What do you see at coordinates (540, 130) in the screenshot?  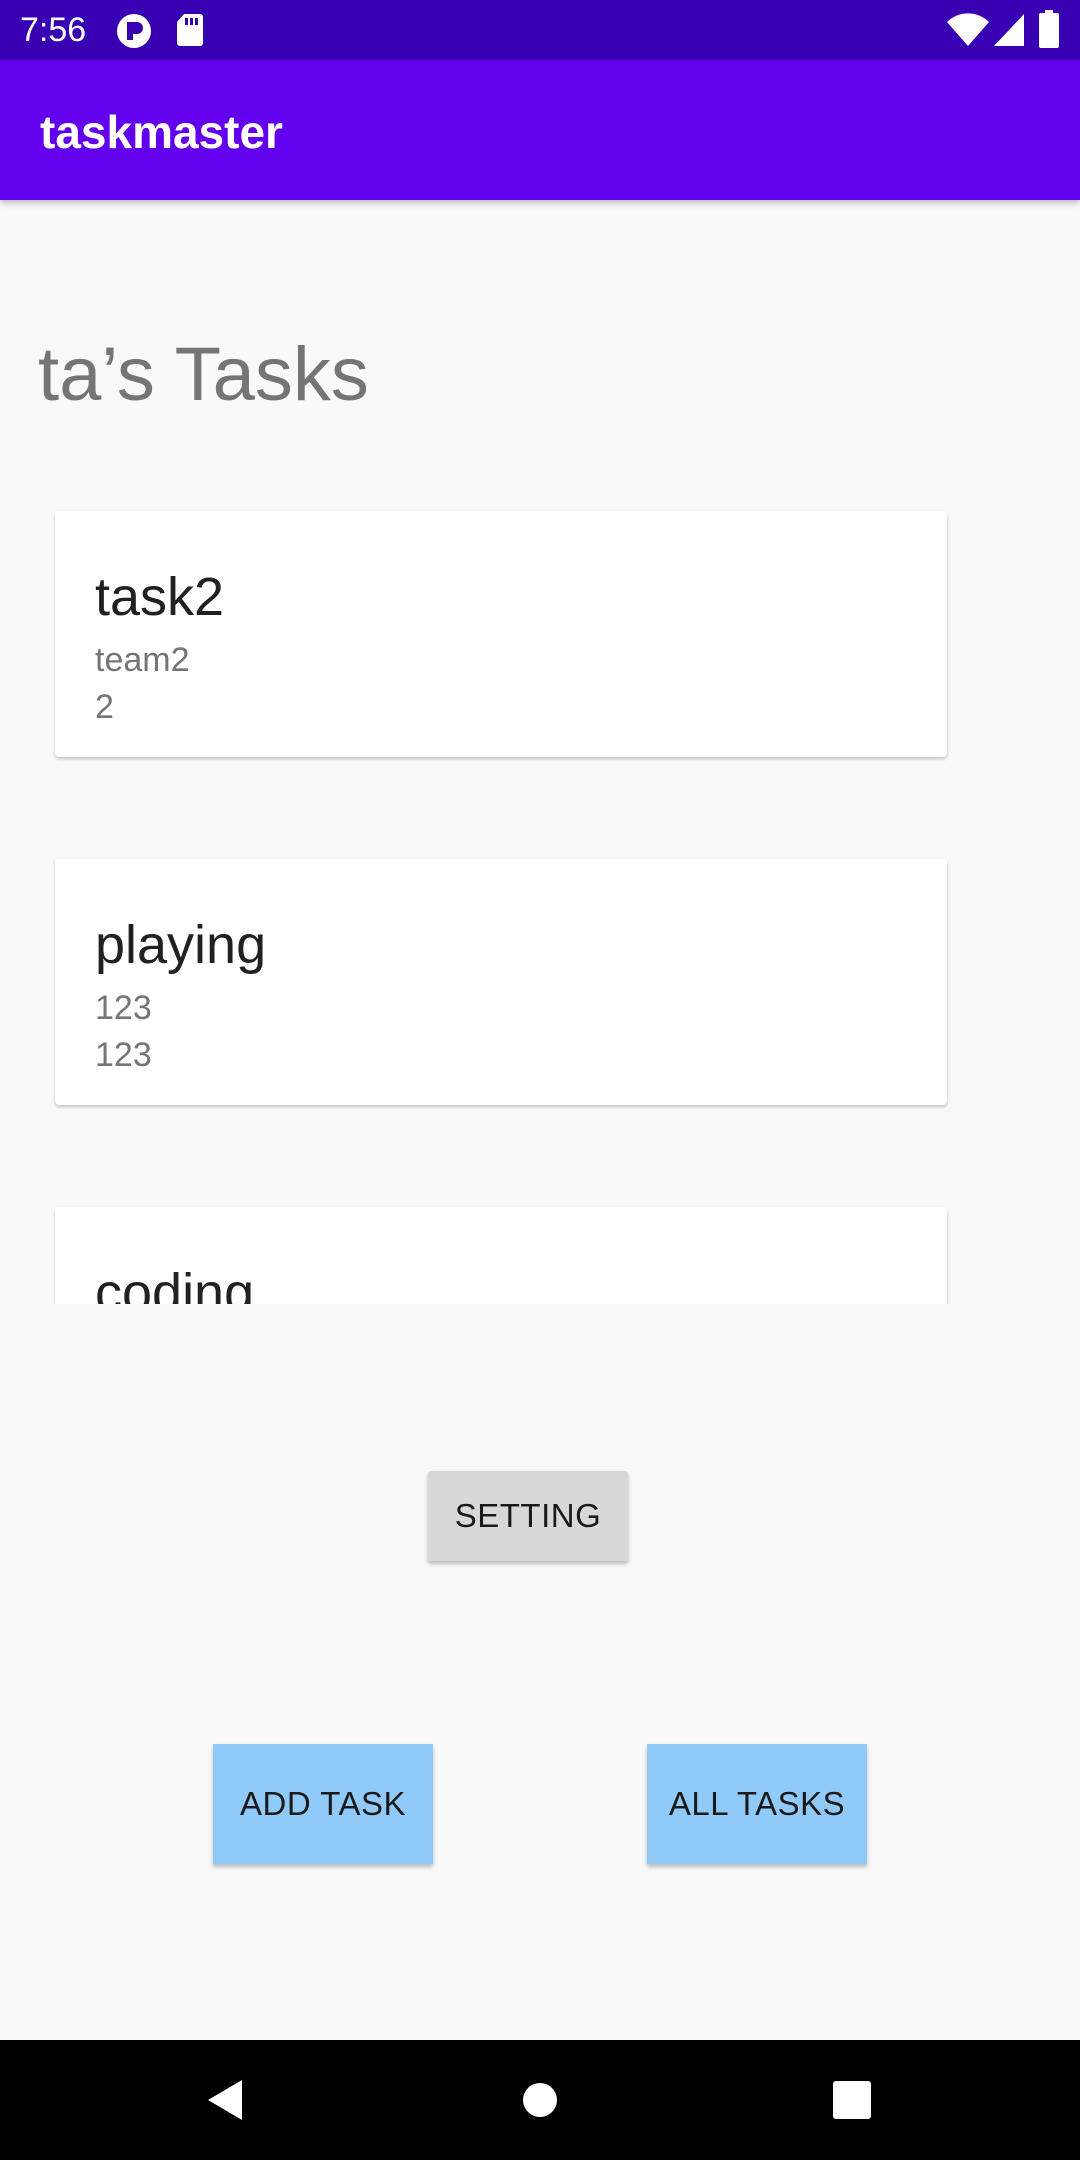 I see `app-bar: taskmaster` at bounding box center [540, 130].